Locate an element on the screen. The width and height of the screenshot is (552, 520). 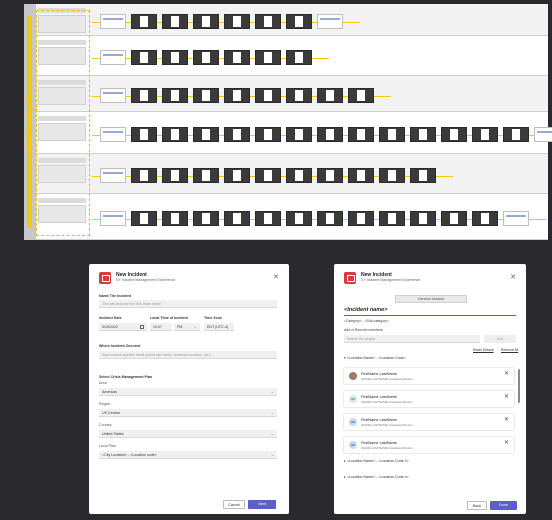
remove-all-link: Remove All is located at coordinates (509, 350).